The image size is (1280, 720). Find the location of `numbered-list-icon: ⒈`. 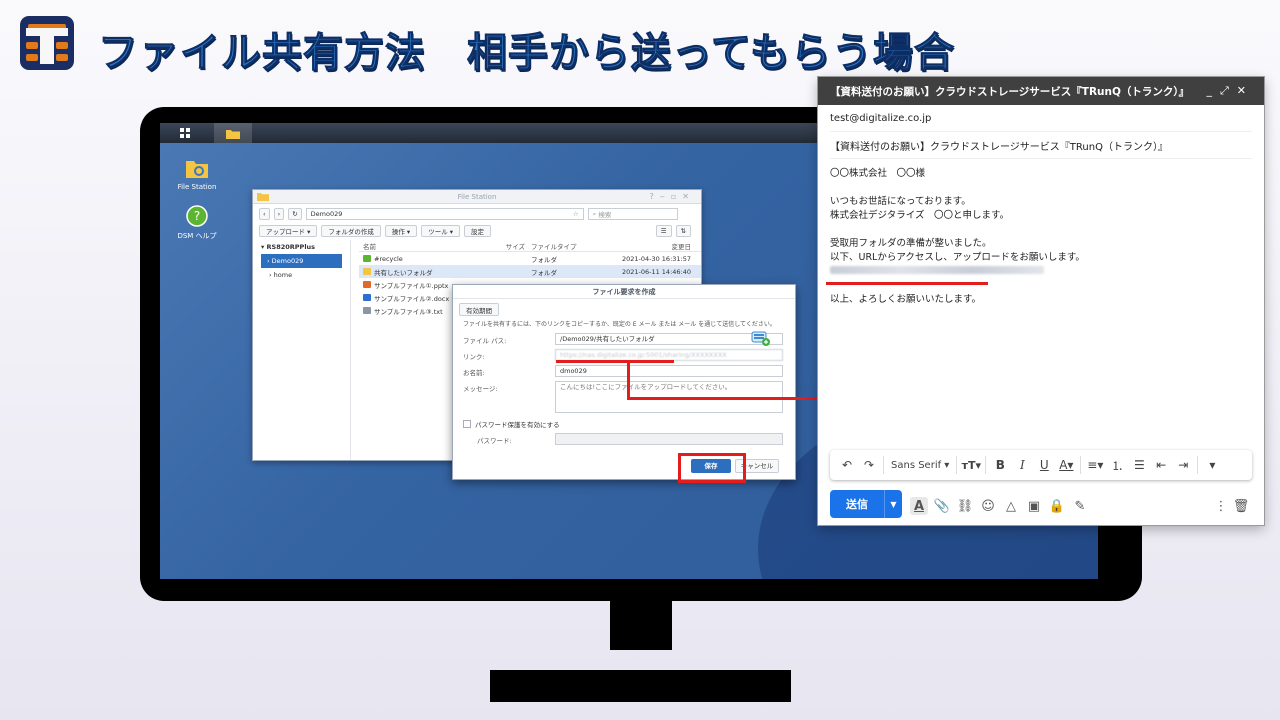

numbered-list-icon: ⒈ is located at coordinates (1117, 465).